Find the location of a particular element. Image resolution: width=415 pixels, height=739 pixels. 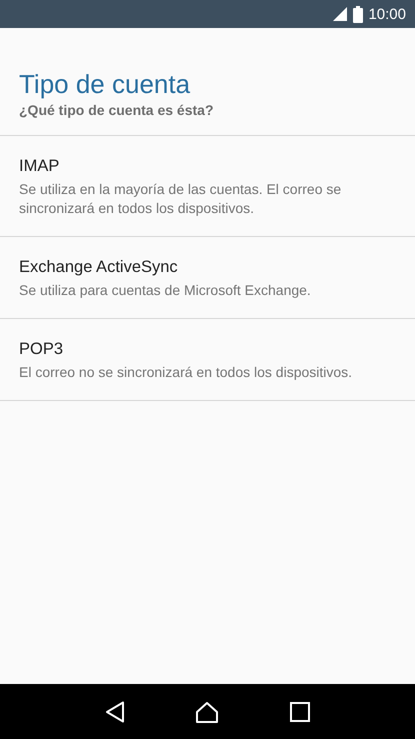

account-type-option: Exchange ActiveSync Se utiliza para cuentas de Microsoft Exchange. is located at coordinates (207, 278).